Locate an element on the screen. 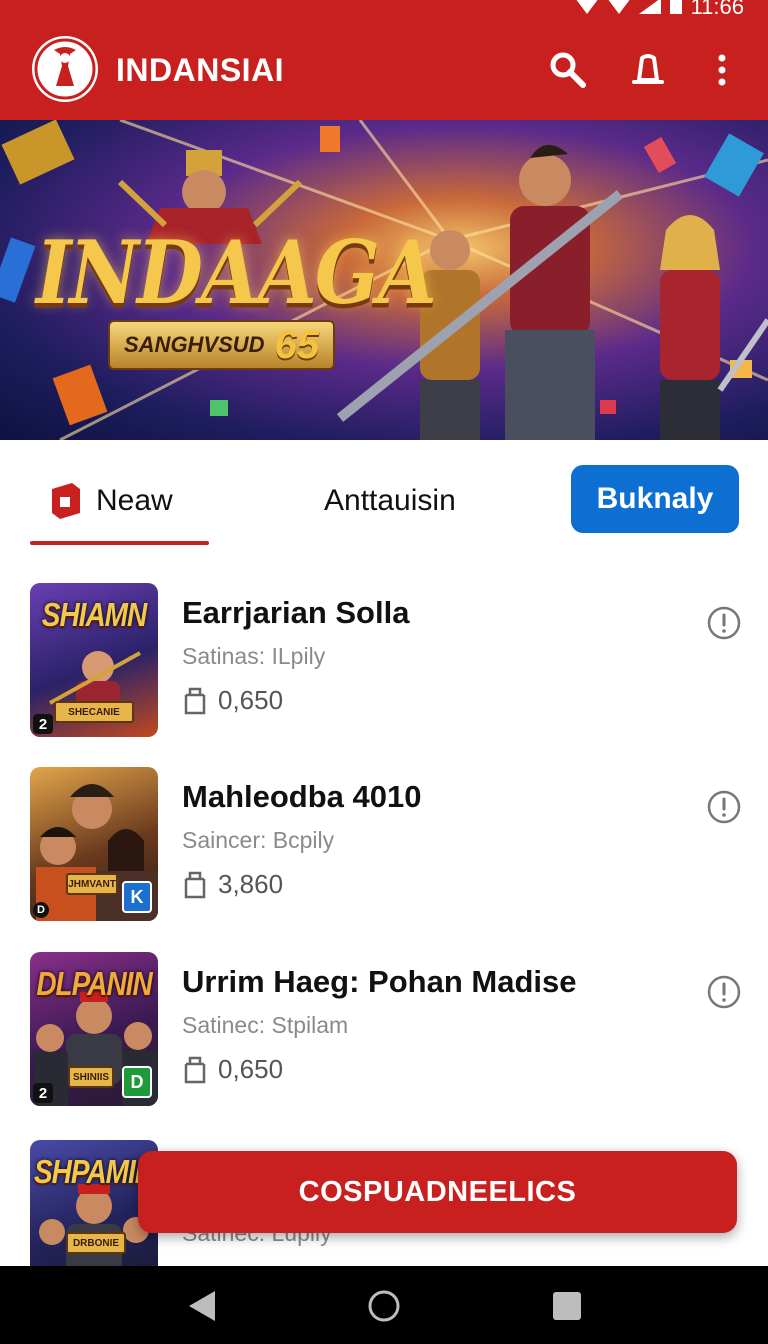 The image size is (768, 1344). filter-button: Buknaly is located at coordinates (655, 499).